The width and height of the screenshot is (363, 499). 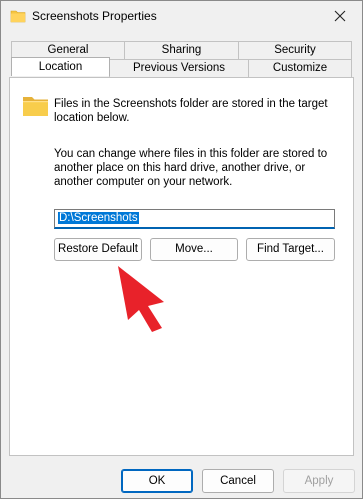 What do you see at coordinates (295, 50) in the screenshot?
I see `tab-security: Security` at bounding box center [295, 50].